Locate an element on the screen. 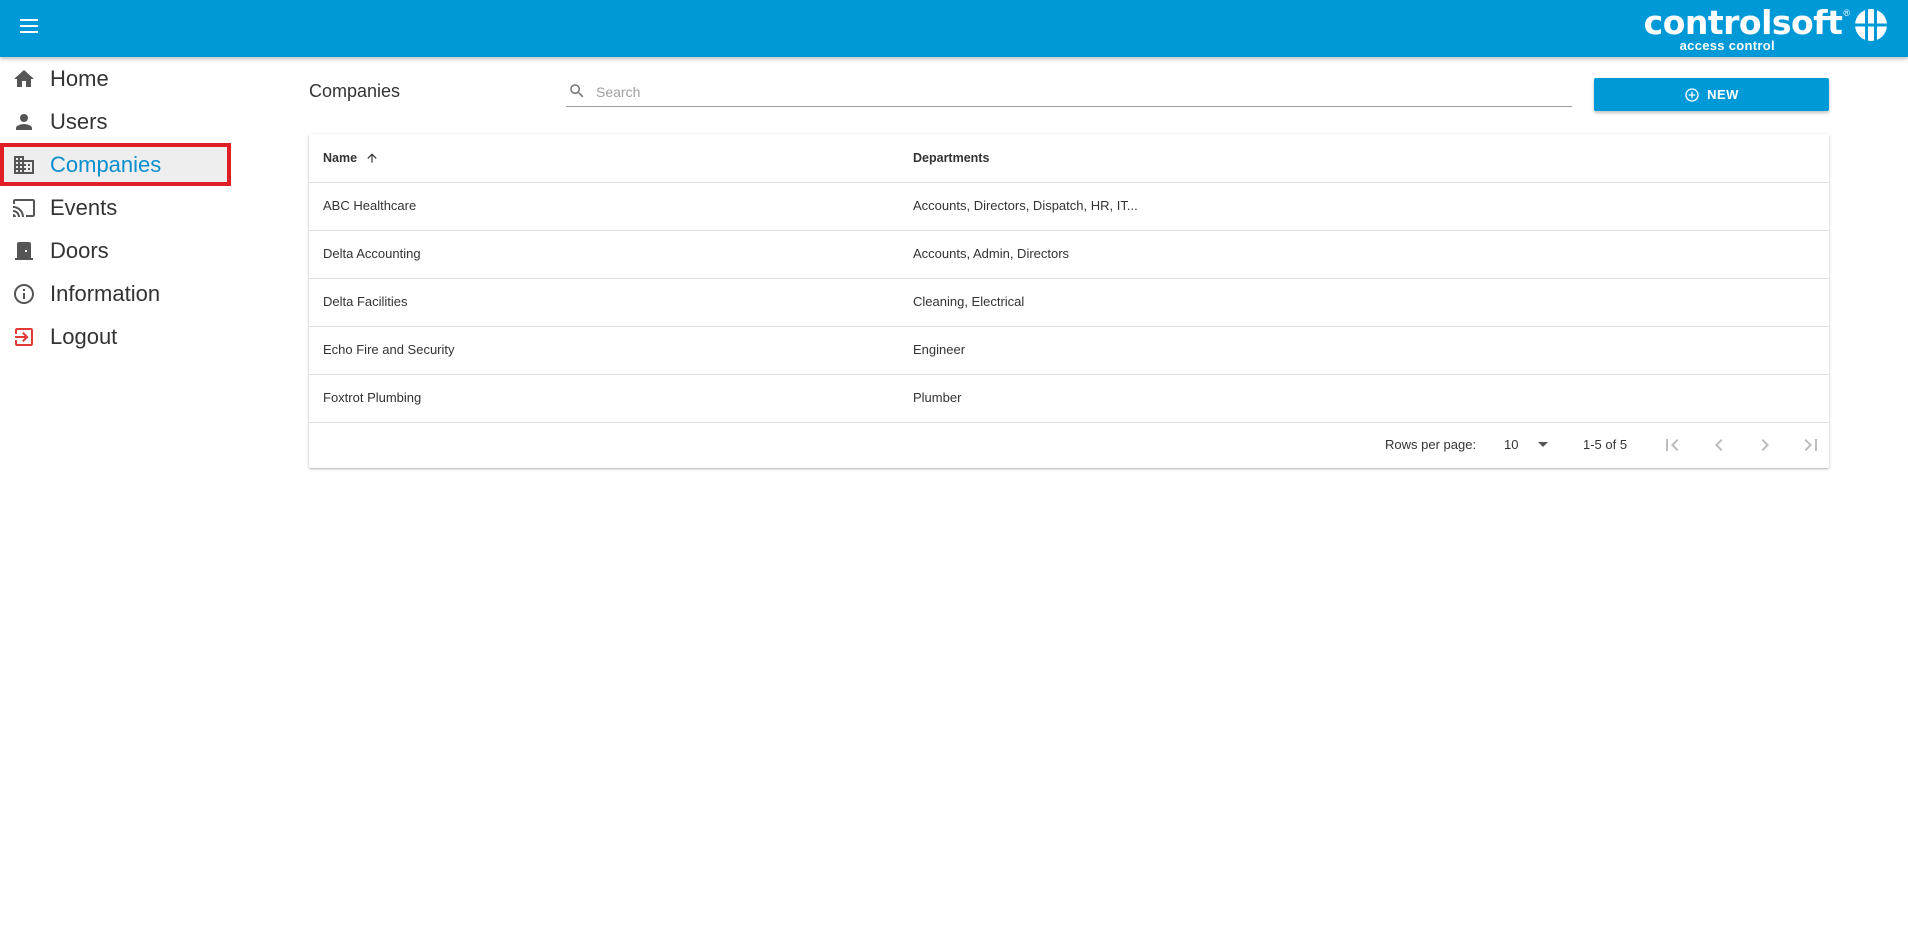  search-field is located at coordinates (1069, 91).